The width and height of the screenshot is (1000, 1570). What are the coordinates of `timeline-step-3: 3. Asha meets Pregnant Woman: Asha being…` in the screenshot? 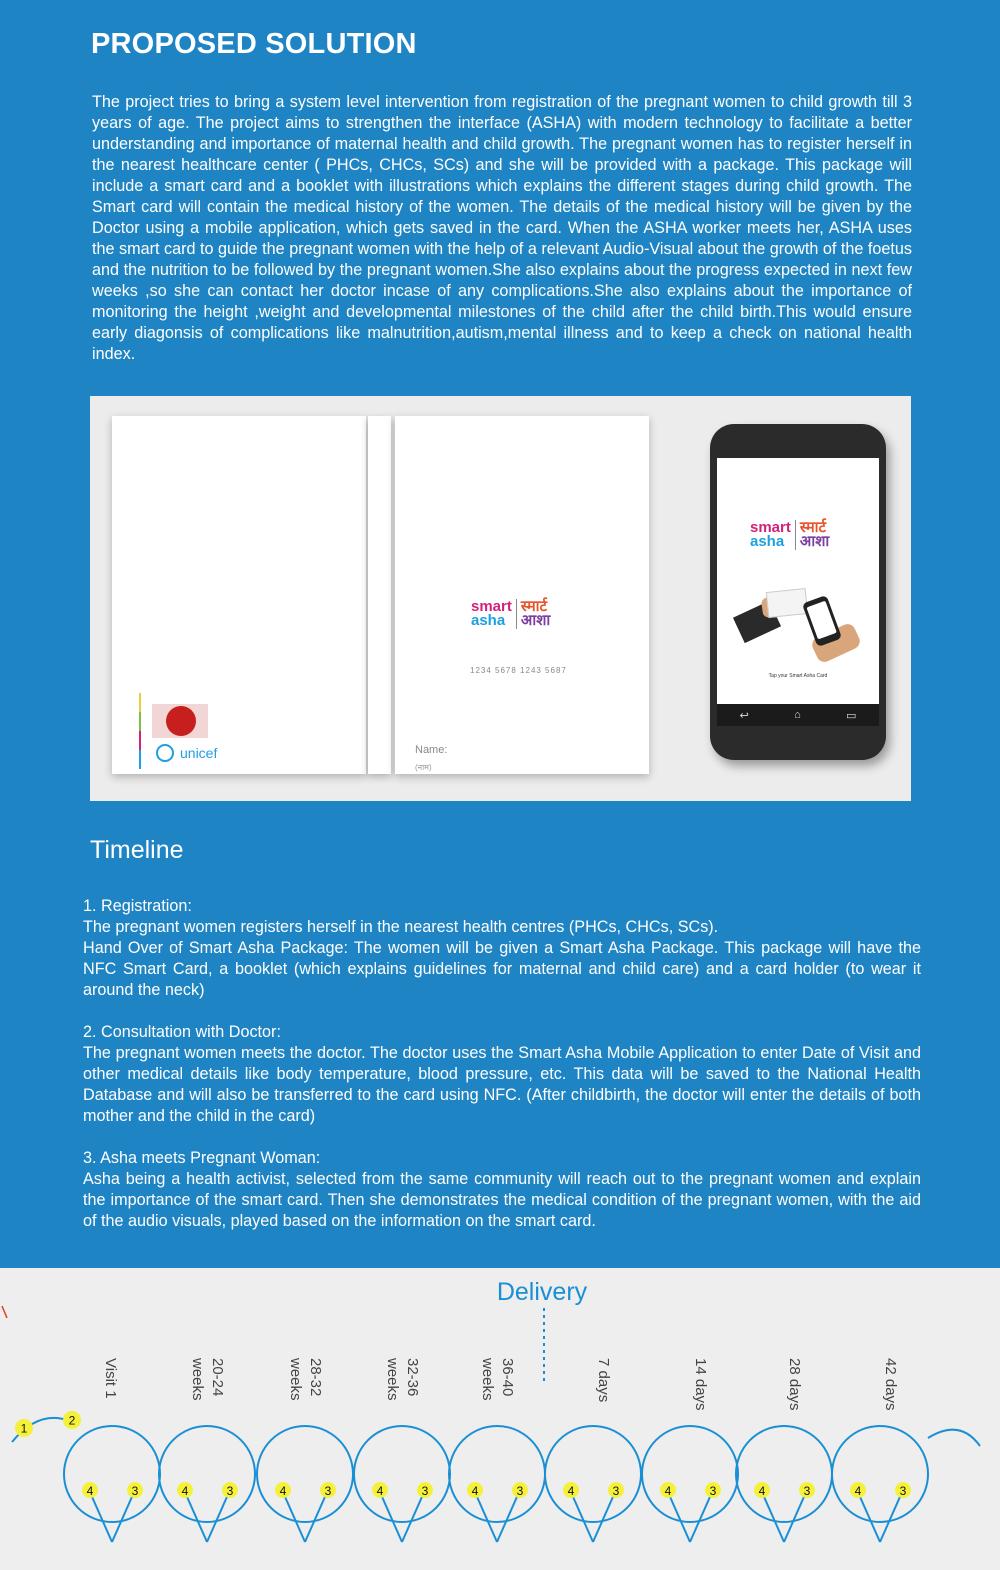 It's located at (502, 1189).